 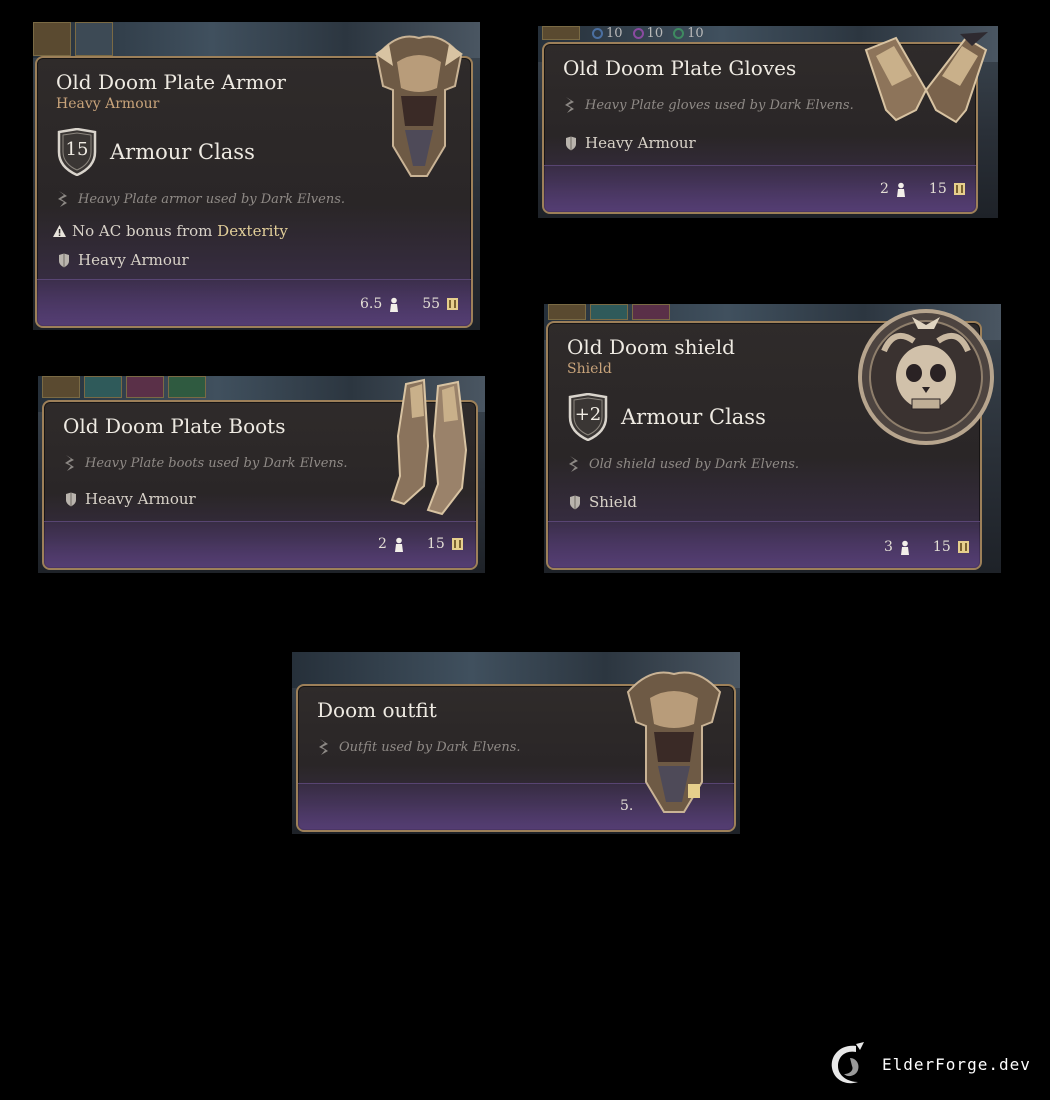 What do you see at coordinates (216, 463) in the screenshot?
I see `description-text: Heavy Plate boots used by Dark Elvens.` at bounding box center [216, 463].